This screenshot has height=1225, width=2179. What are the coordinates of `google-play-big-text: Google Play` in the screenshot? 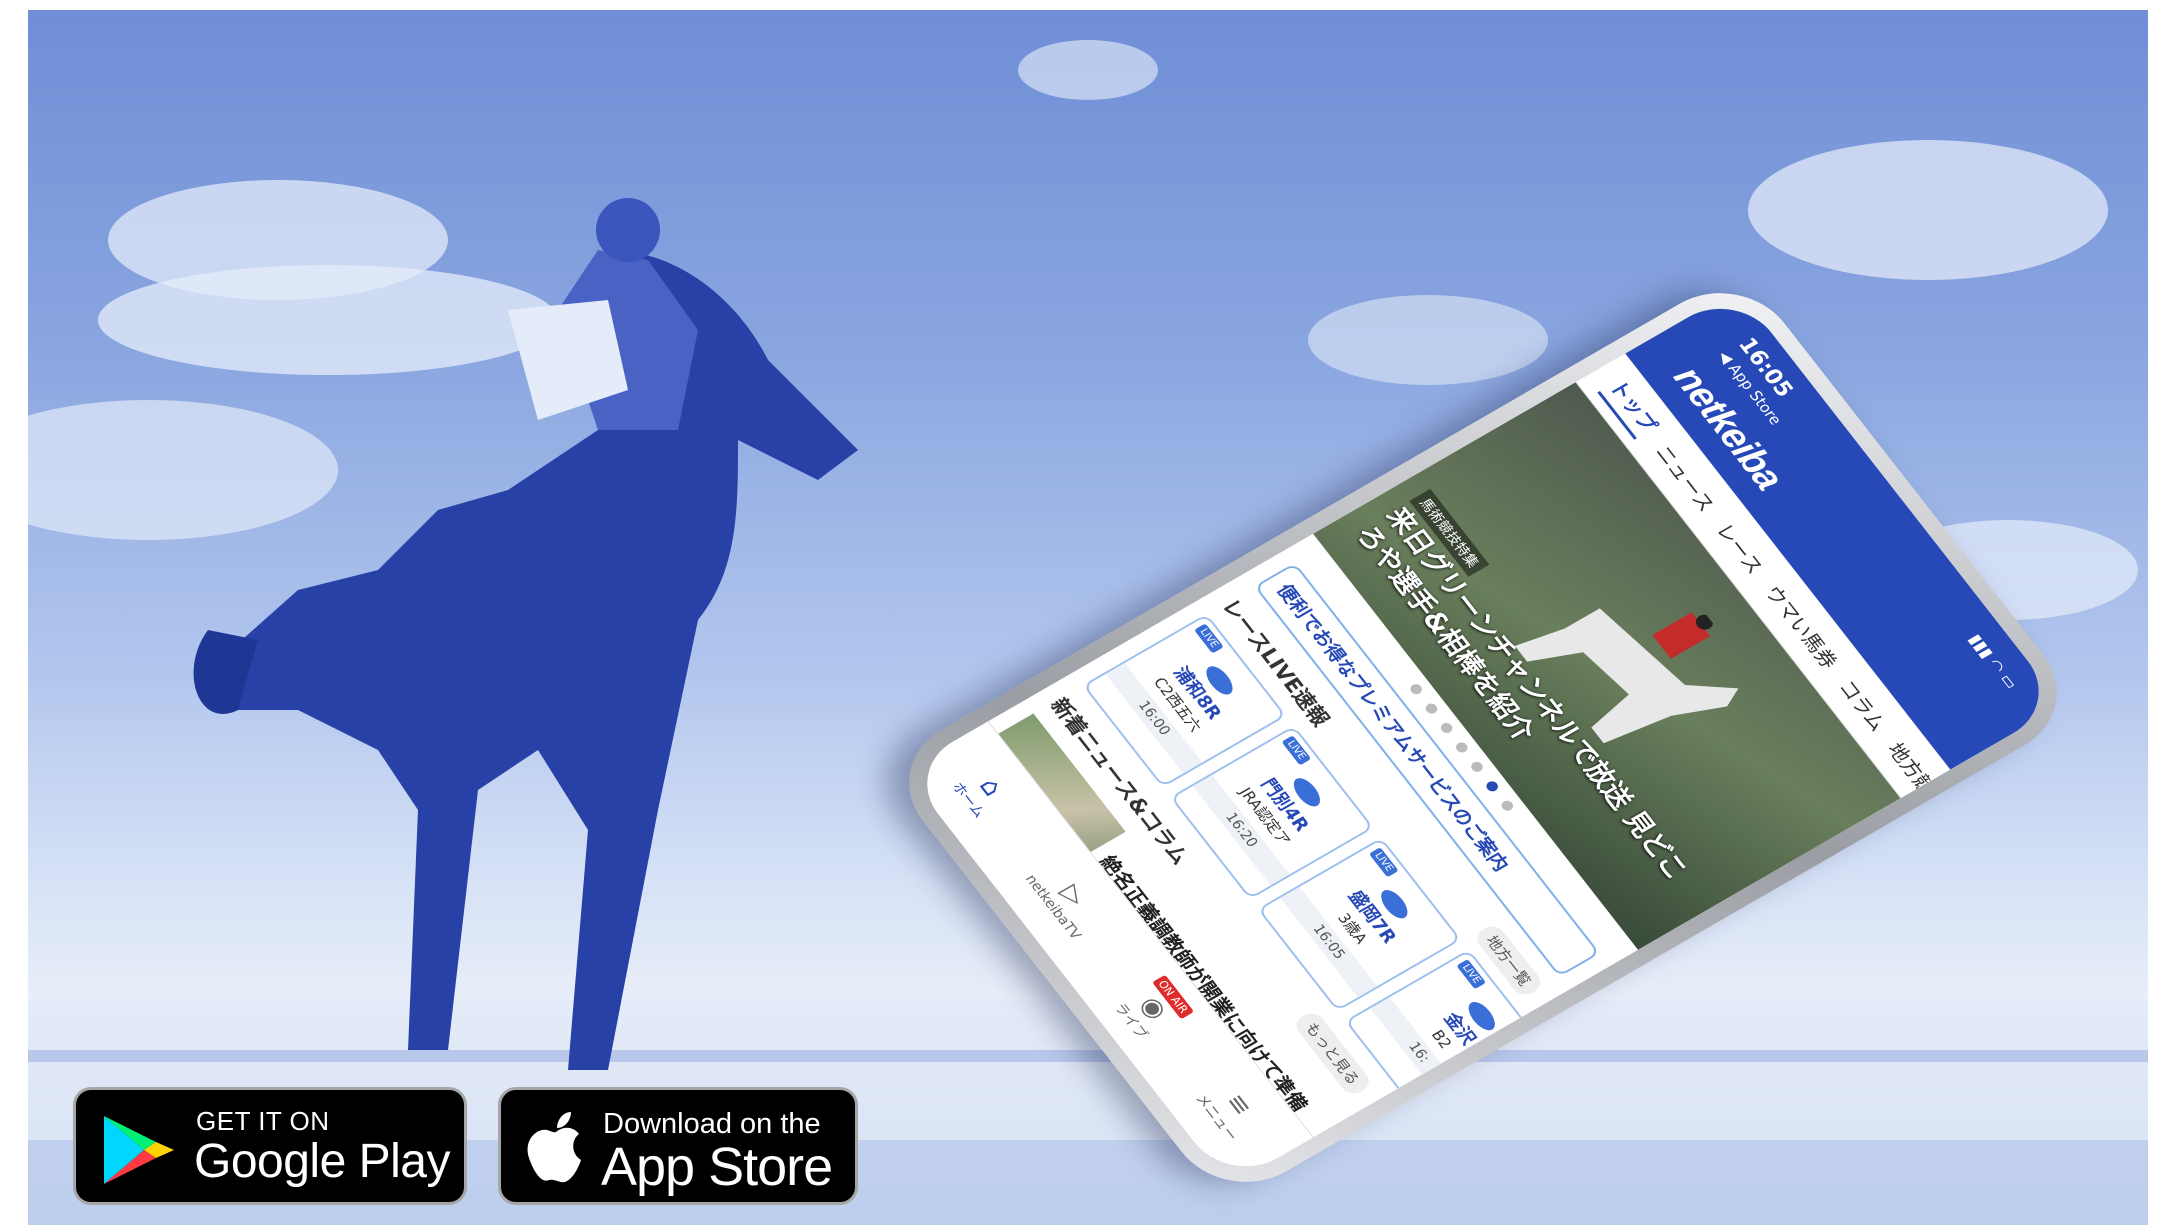 It's located at (322, 1161).